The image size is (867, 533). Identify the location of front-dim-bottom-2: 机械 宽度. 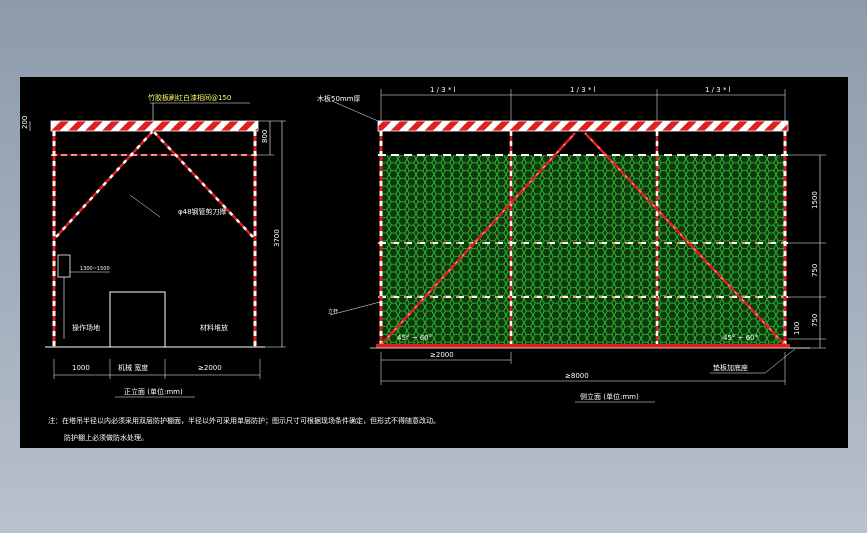
(133, 367).